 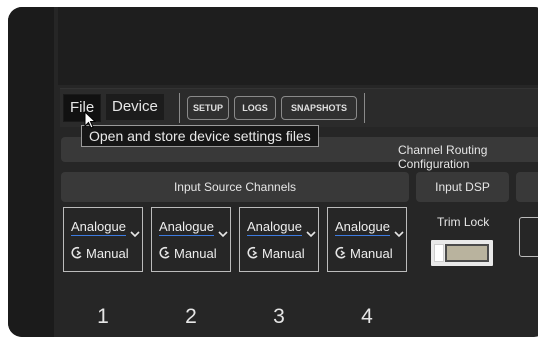 What do you see at coordinates (463, 222) in the screenshot?
I see `trim-lock-label: Trim Lock` at bounding box center [463, 222].